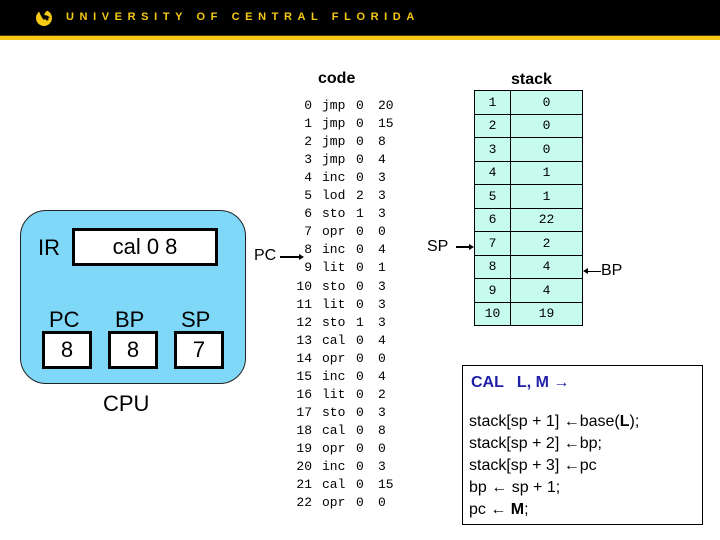 The width and height of the screenshot is (720, 540). What do you see at coordinates (44, 17) in the screenshot?
I see `ucf-pegasus-logo-icon` at bounding box center [44, 17].